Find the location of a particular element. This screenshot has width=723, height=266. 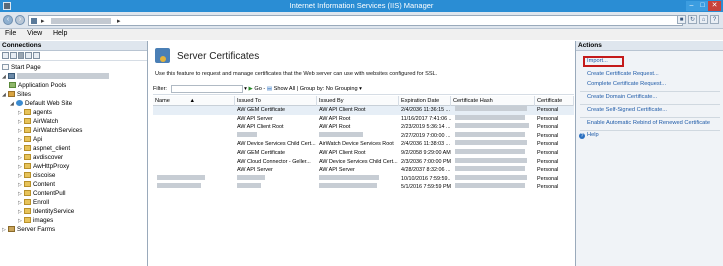

tree-item-folder: ▷ Api is located at coordinates (30, 139).